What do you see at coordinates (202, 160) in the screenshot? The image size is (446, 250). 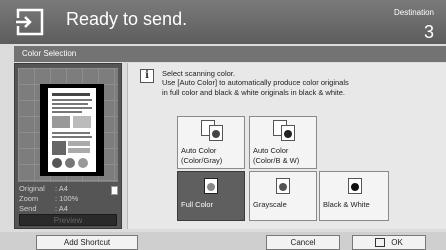 I see `option-label: (Color/Gray)` at bounding box center [202, 160].